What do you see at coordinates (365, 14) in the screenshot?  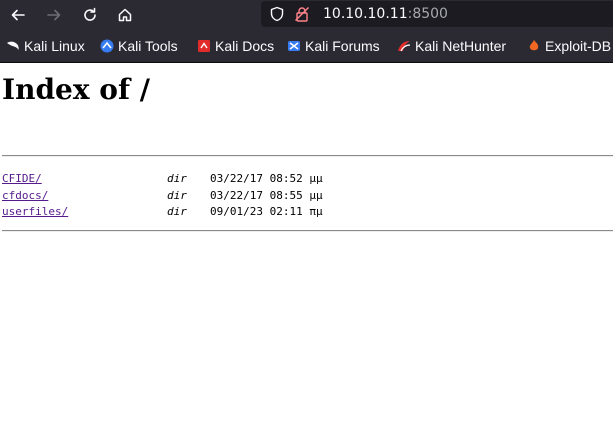 I see `url-host: 10.10.10.11` at bounding box center [365, 14].